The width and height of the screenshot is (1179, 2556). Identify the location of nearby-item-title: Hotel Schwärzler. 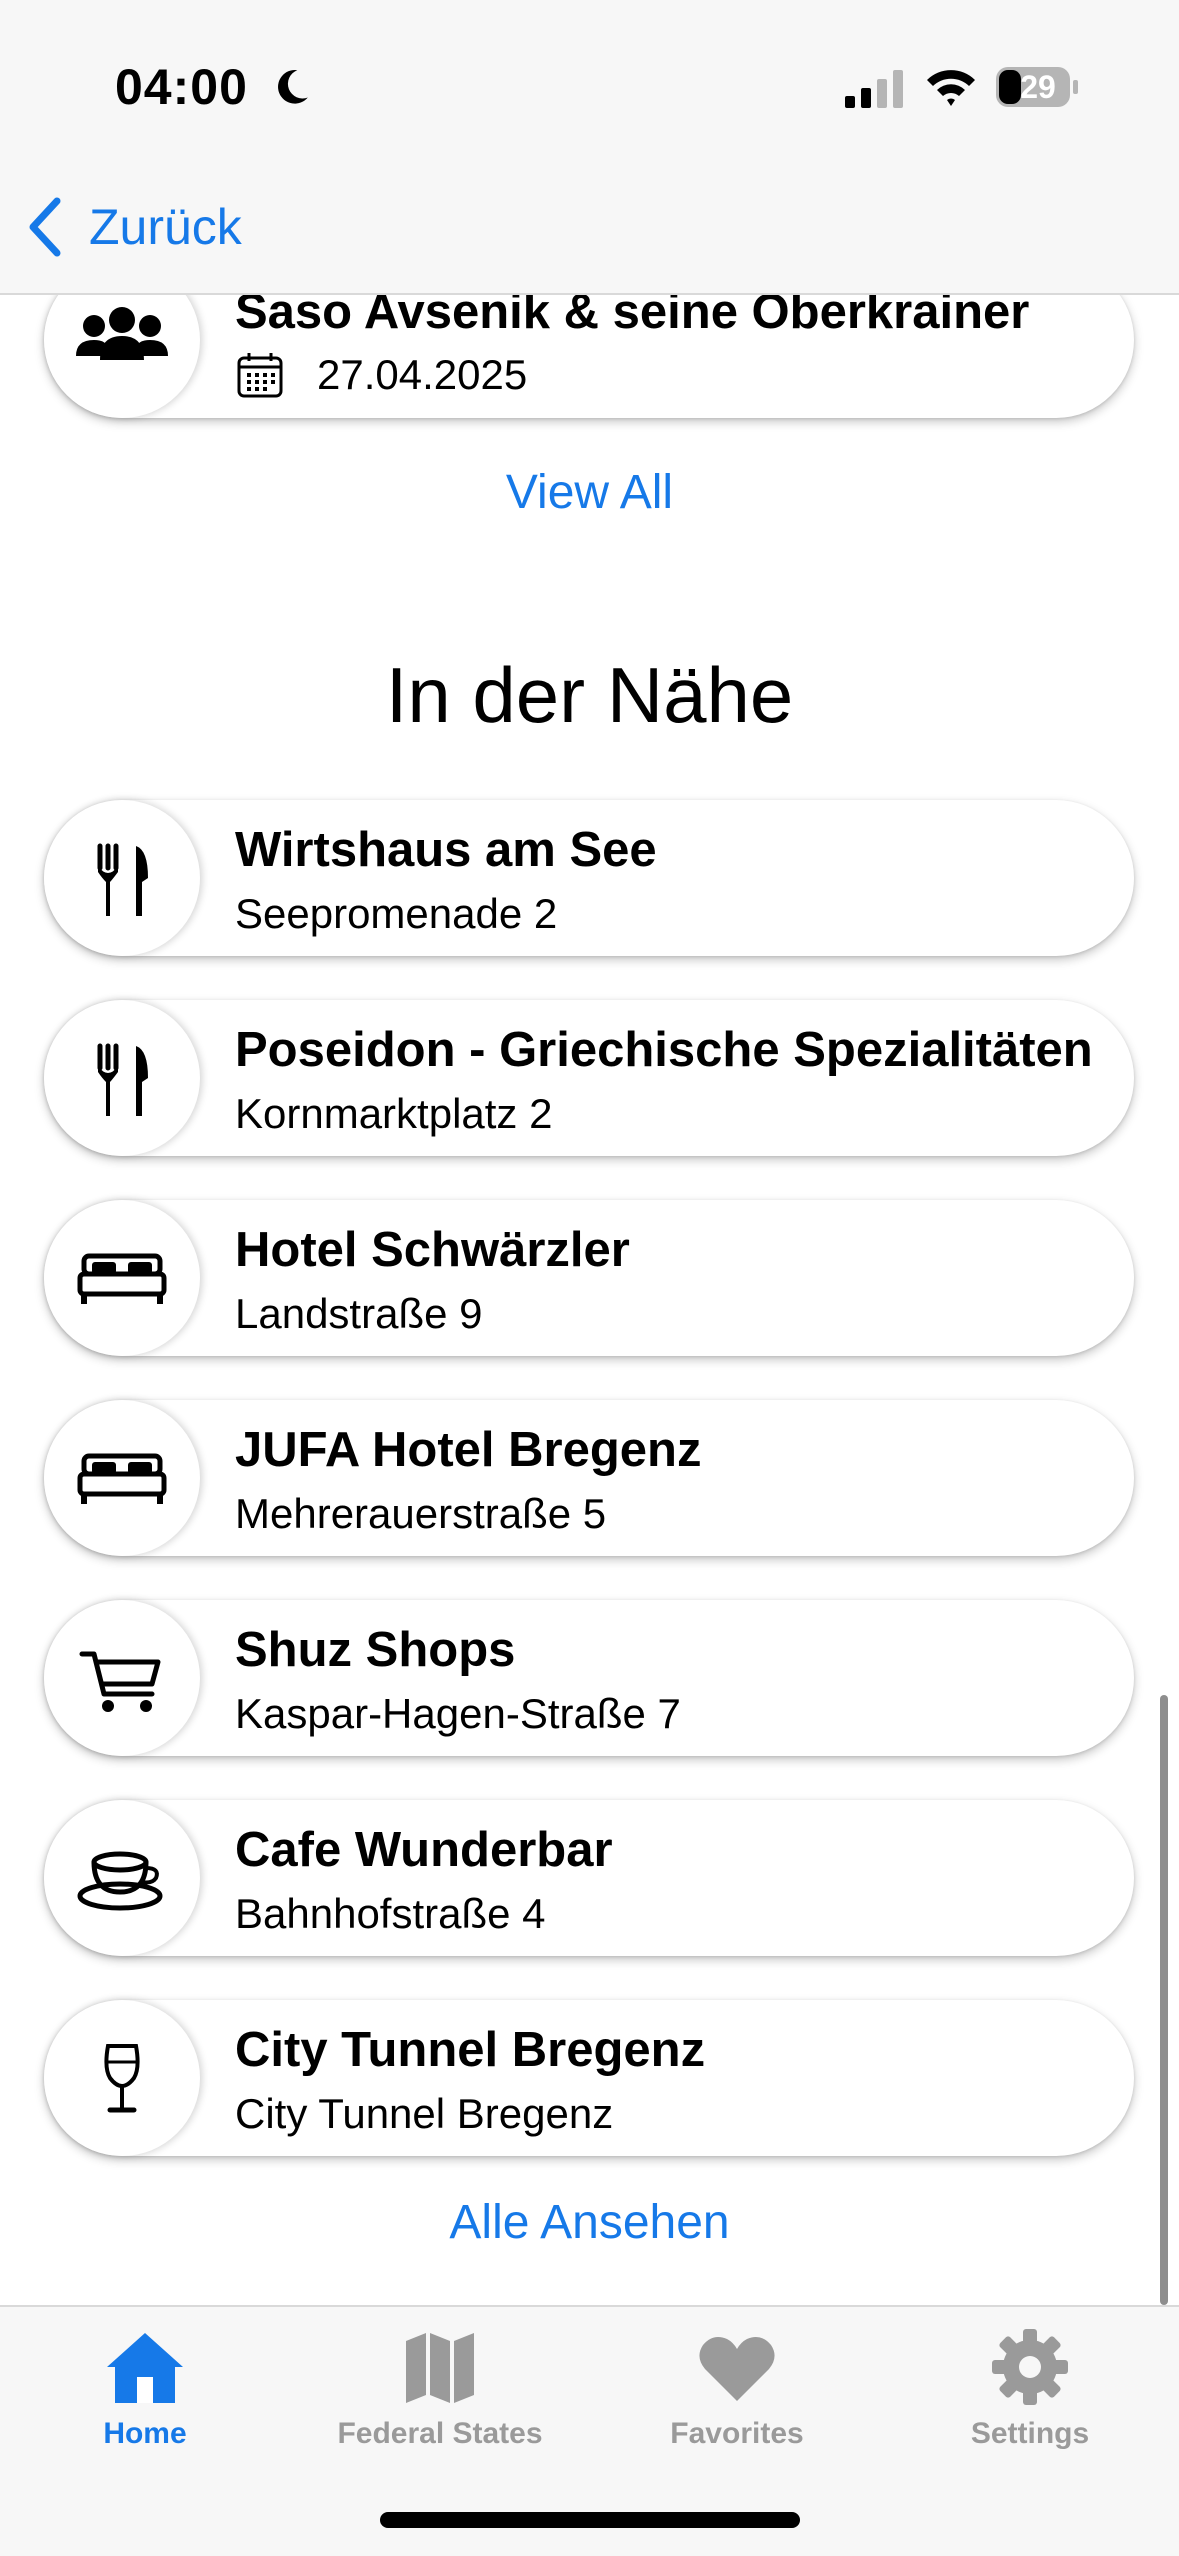
(432, 1250).